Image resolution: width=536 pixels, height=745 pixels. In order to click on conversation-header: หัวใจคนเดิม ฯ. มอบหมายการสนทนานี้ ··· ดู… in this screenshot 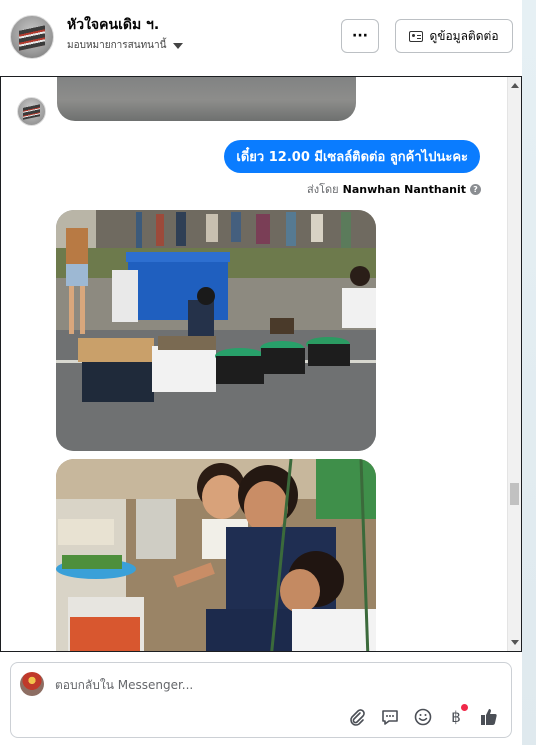, I will do `click(261, 38)`.